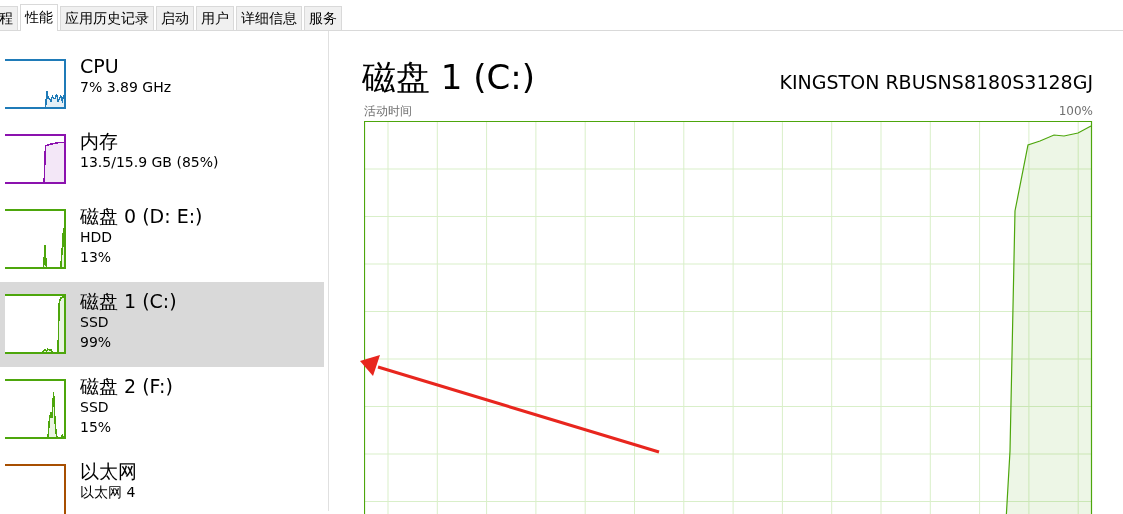 The image size is (1123, 514). Describe the element at coordinates (162, 324) in the screenshot. I see `sidebar-item: 磁盘 1 (C:) SSD 99%` at that location.